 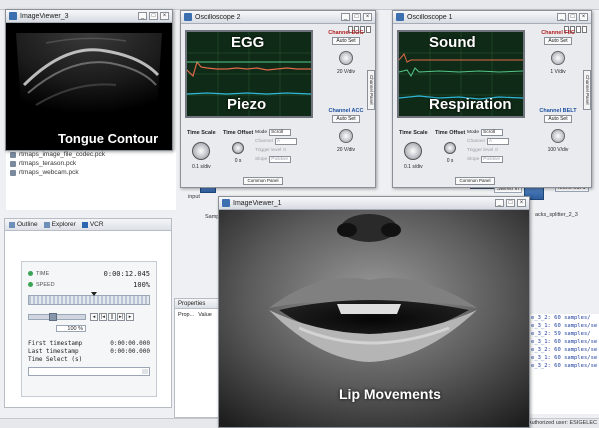 I want to click on time-offset-label: Time Offset, so click(x=450, y=133).